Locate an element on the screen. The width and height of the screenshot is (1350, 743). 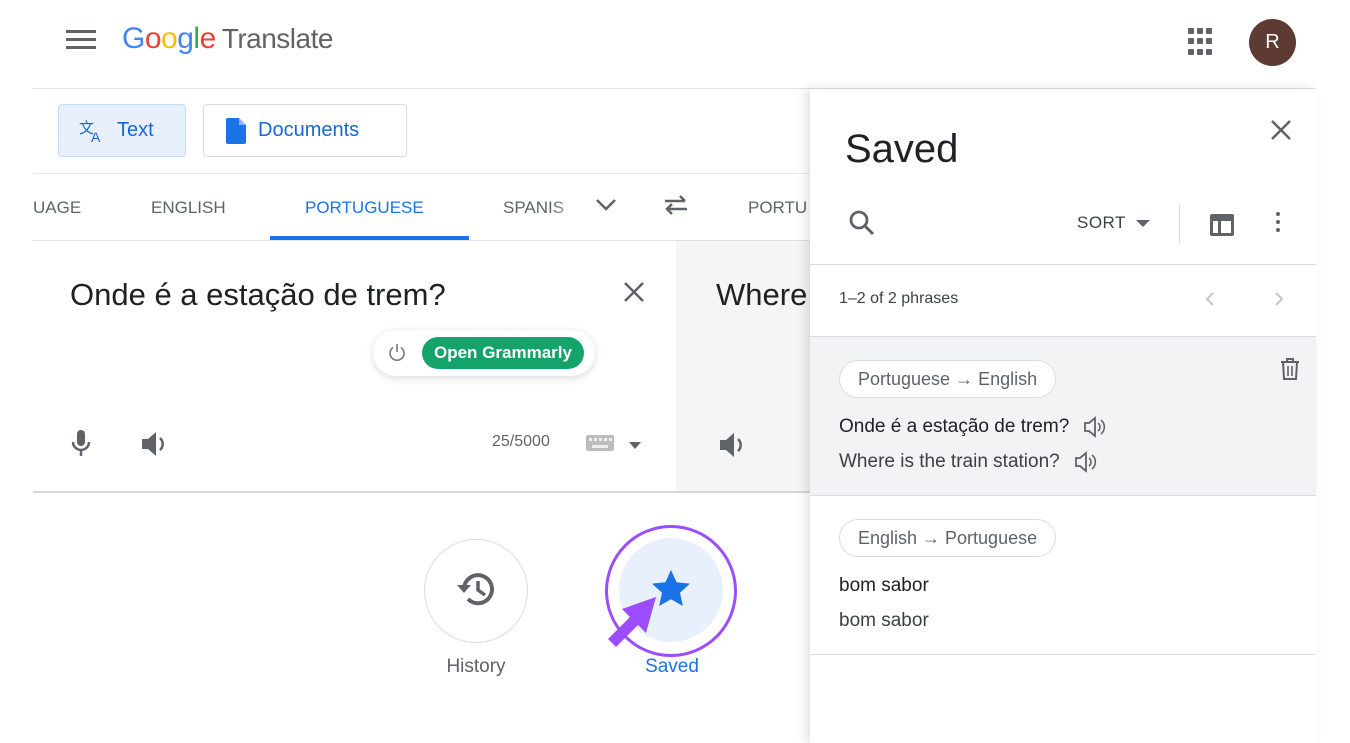
saved-phrase-item: English → Portuguese bom sabor bom sabor is located at coordinates (1063, 575).